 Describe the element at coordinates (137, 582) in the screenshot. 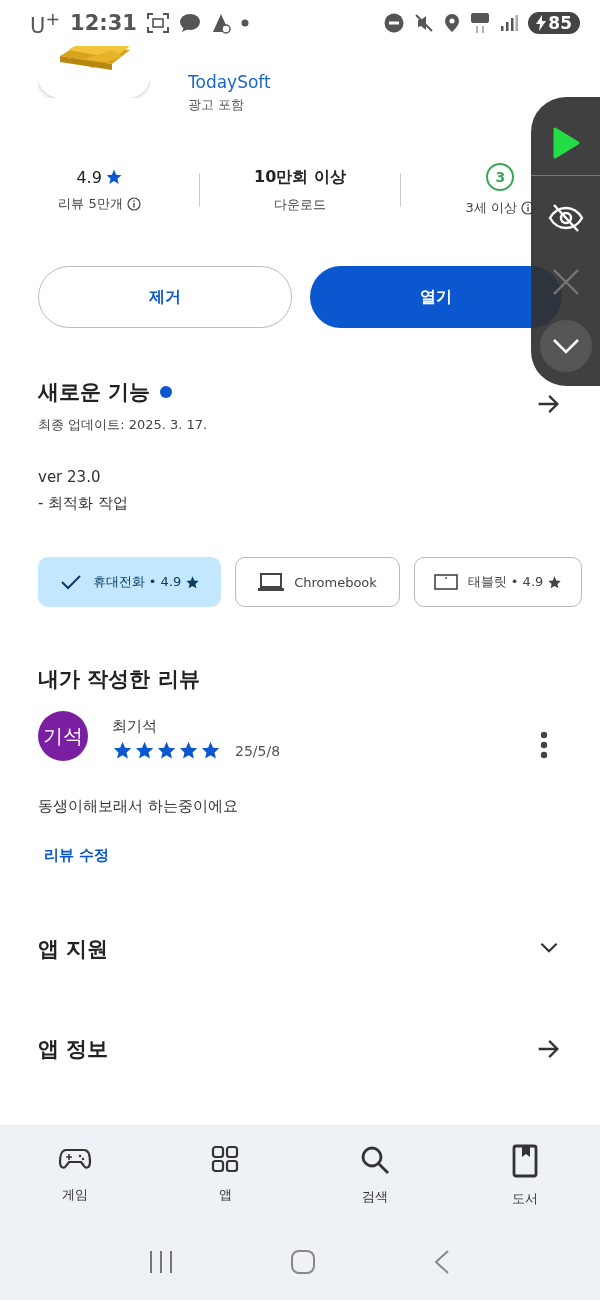

I see `chip-label: 휴대전화 • 4.9` at that location.